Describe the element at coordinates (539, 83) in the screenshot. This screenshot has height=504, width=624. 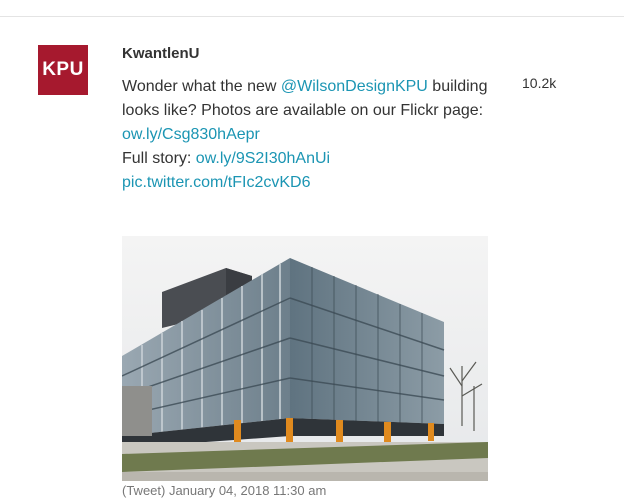
I see `engagement-count: 10.2k` at that location.